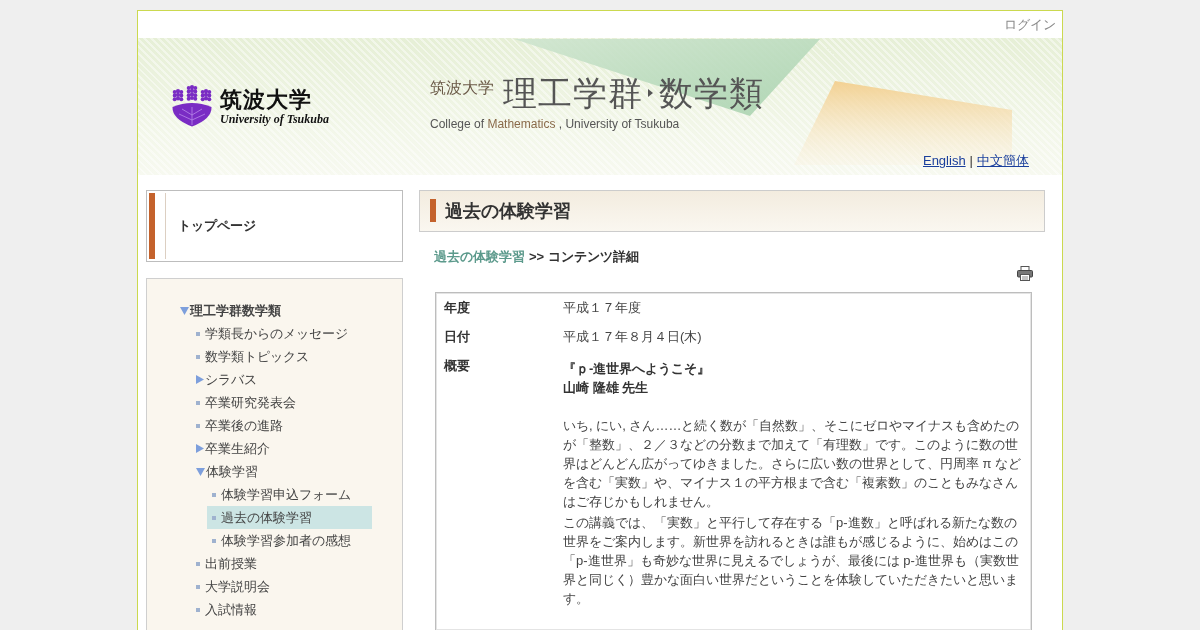 The height and width of the screenshot is (630, 1200). Describe the element at coordinates (266, 99) in the screenshot. I see `university-logo-name: 筑波大学` at that location.